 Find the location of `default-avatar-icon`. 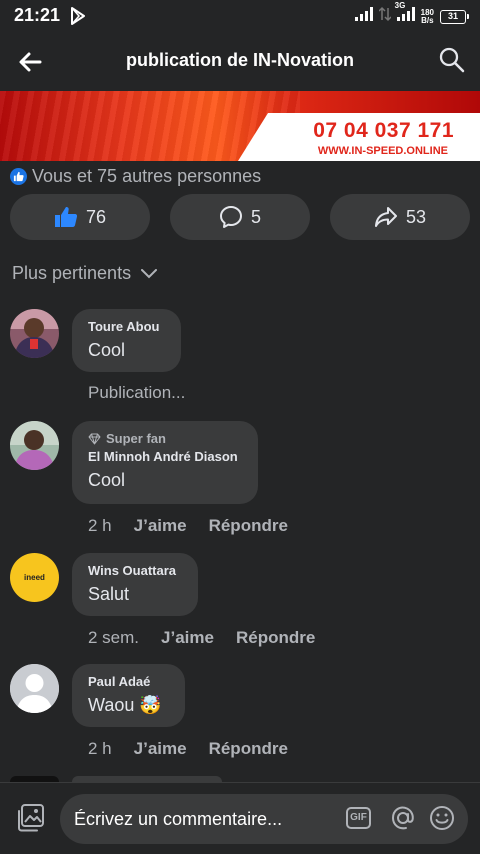

default-avatar-icon is located at coordinates (34, 688).